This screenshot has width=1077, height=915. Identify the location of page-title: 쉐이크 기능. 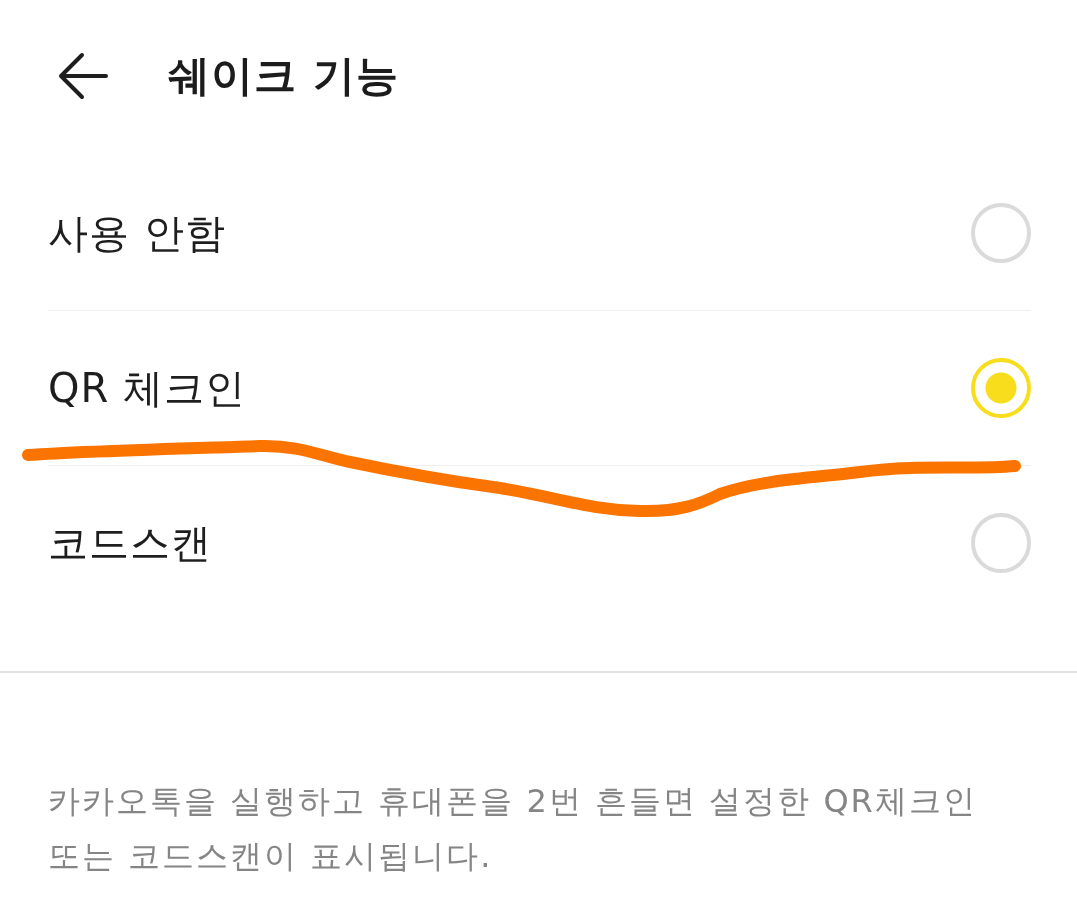
(283, 76).